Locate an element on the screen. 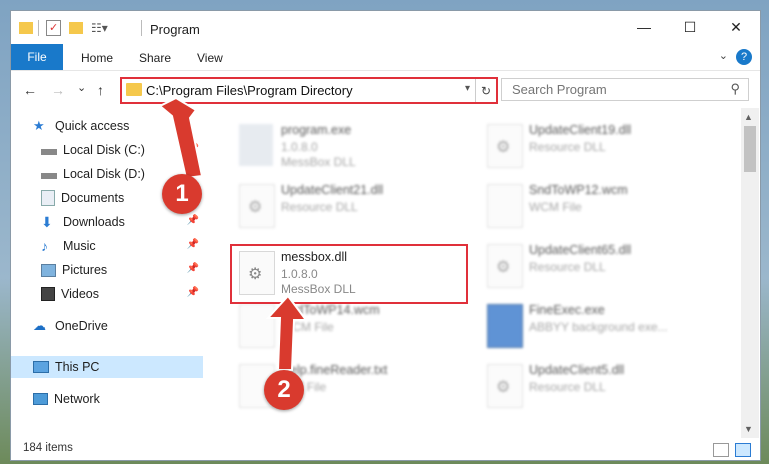 This screenshot has width=769, height=464. callout-step-1: 1 is located at coordinates (182, 194).